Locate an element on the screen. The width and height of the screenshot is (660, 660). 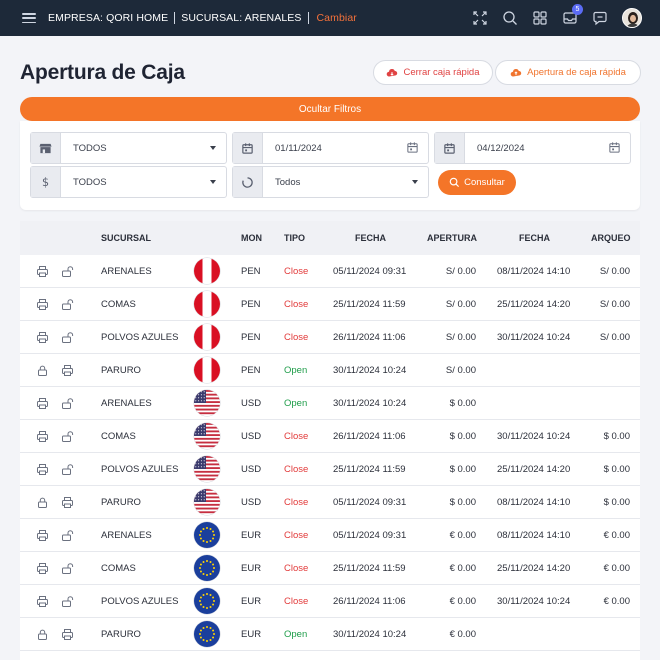
col-apertura: APERTURA is located at coordinates (452, 238).